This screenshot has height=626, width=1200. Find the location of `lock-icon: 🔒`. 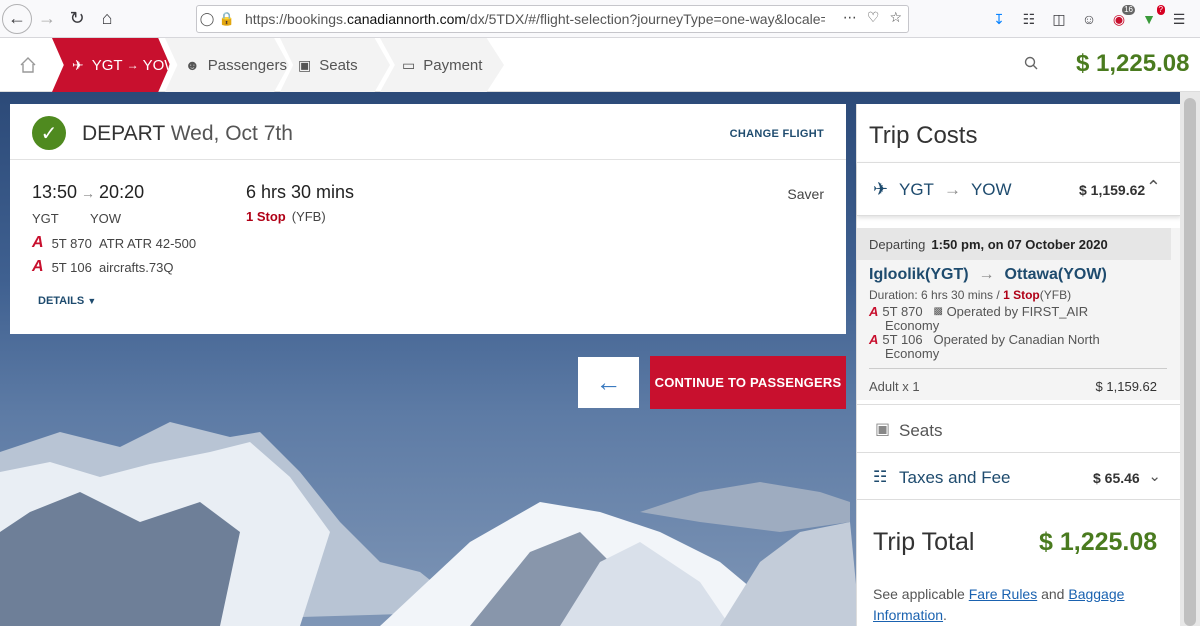

lock-icon: 🔒 is located at coordinates (227, 19).